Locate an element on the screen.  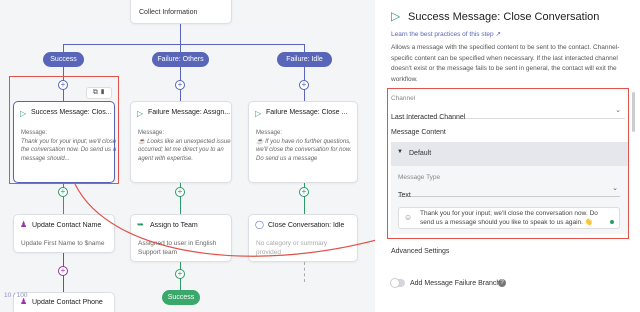
user-edit-icon: ♟ is located at coordinates (24, 224).